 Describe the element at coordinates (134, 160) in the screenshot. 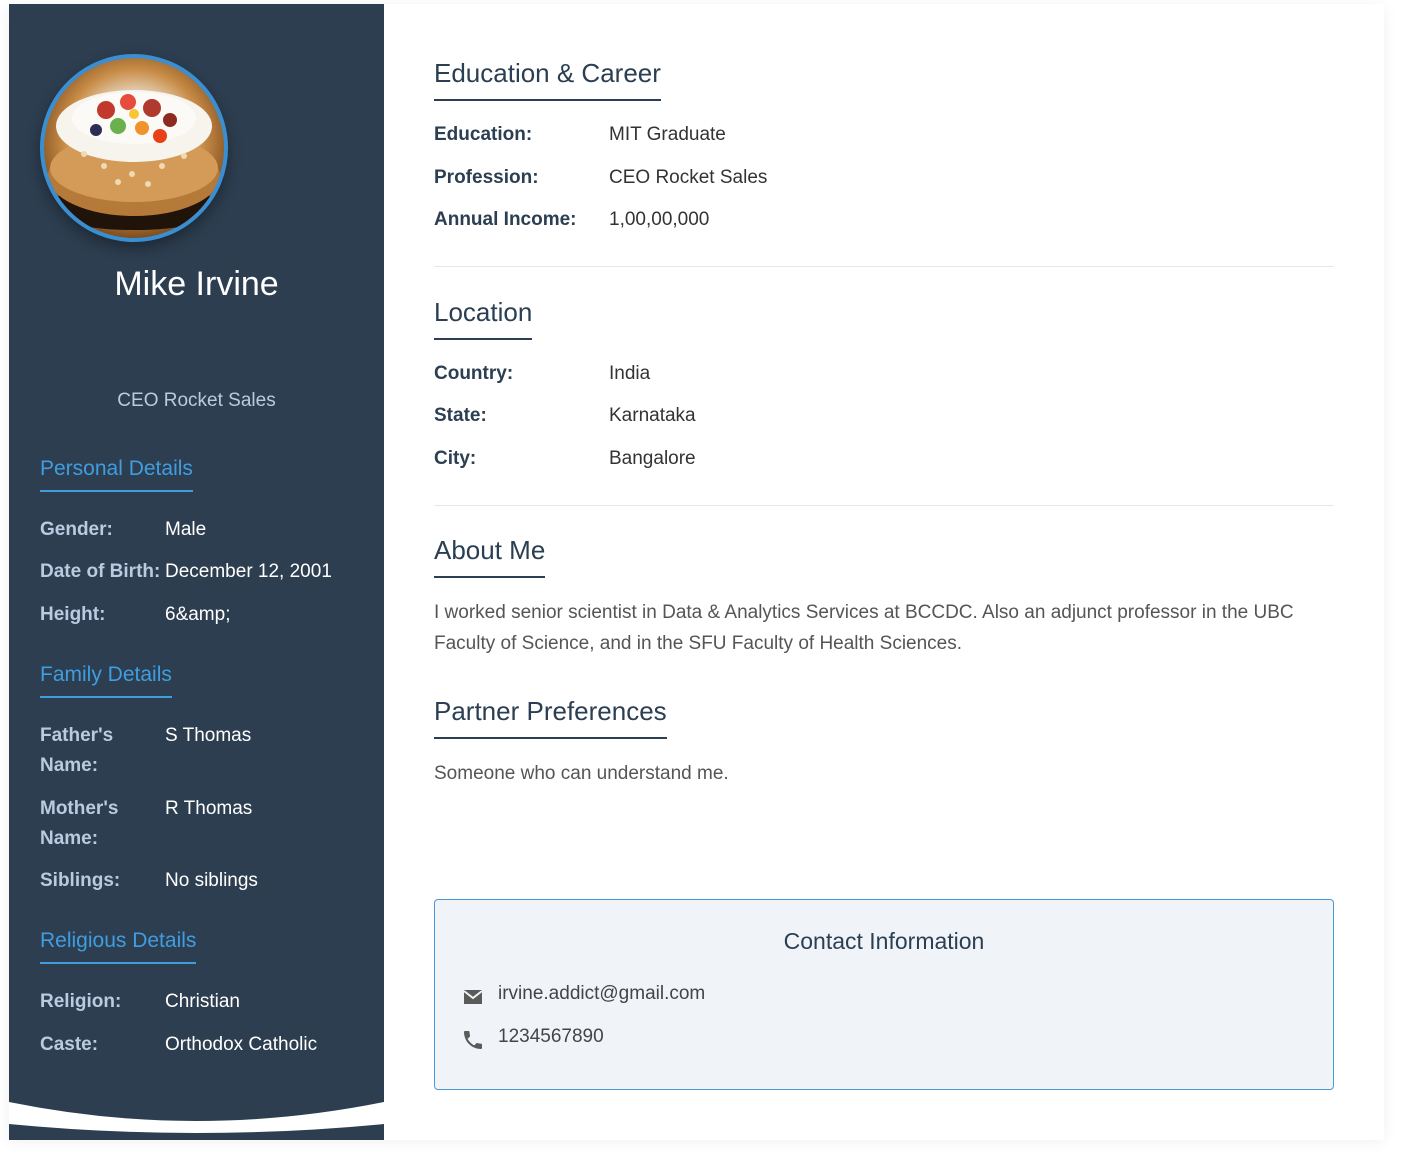

I see `cake-photo` at that location.